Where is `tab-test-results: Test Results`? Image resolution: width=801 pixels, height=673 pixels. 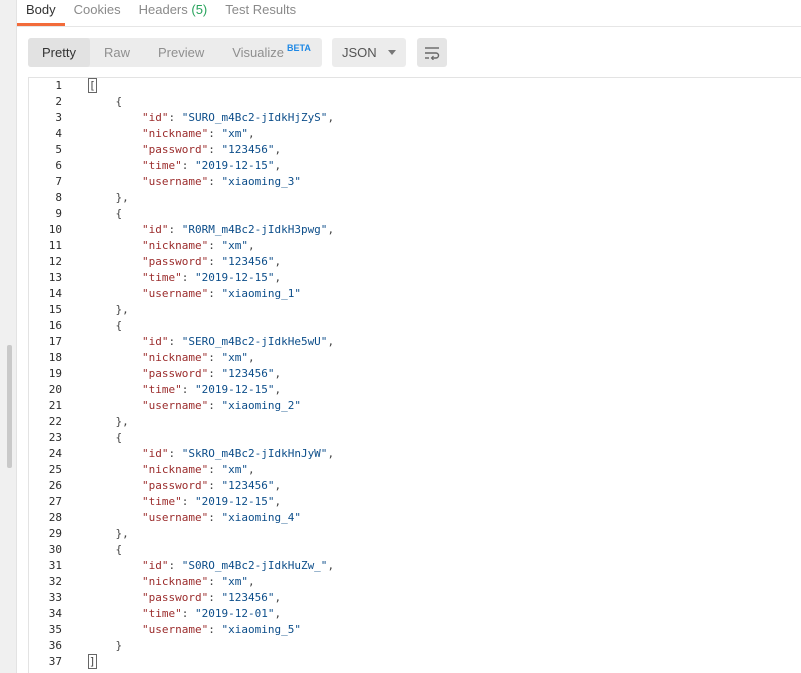 tab-test-results: Test Results is located at coordinates (260, 13).